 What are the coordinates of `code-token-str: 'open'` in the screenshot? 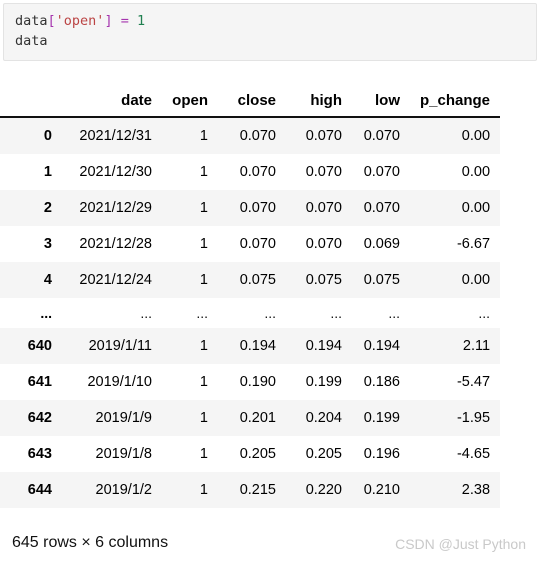 It's located at (80, 21).